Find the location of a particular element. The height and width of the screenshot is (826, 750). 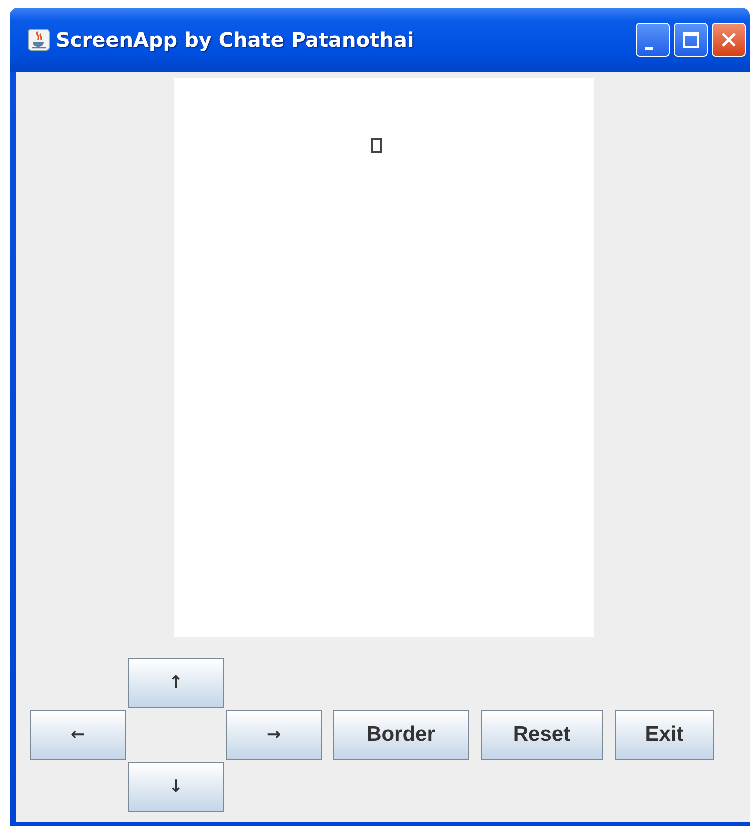

action-button: Exit is located at coordinates (664, 735).